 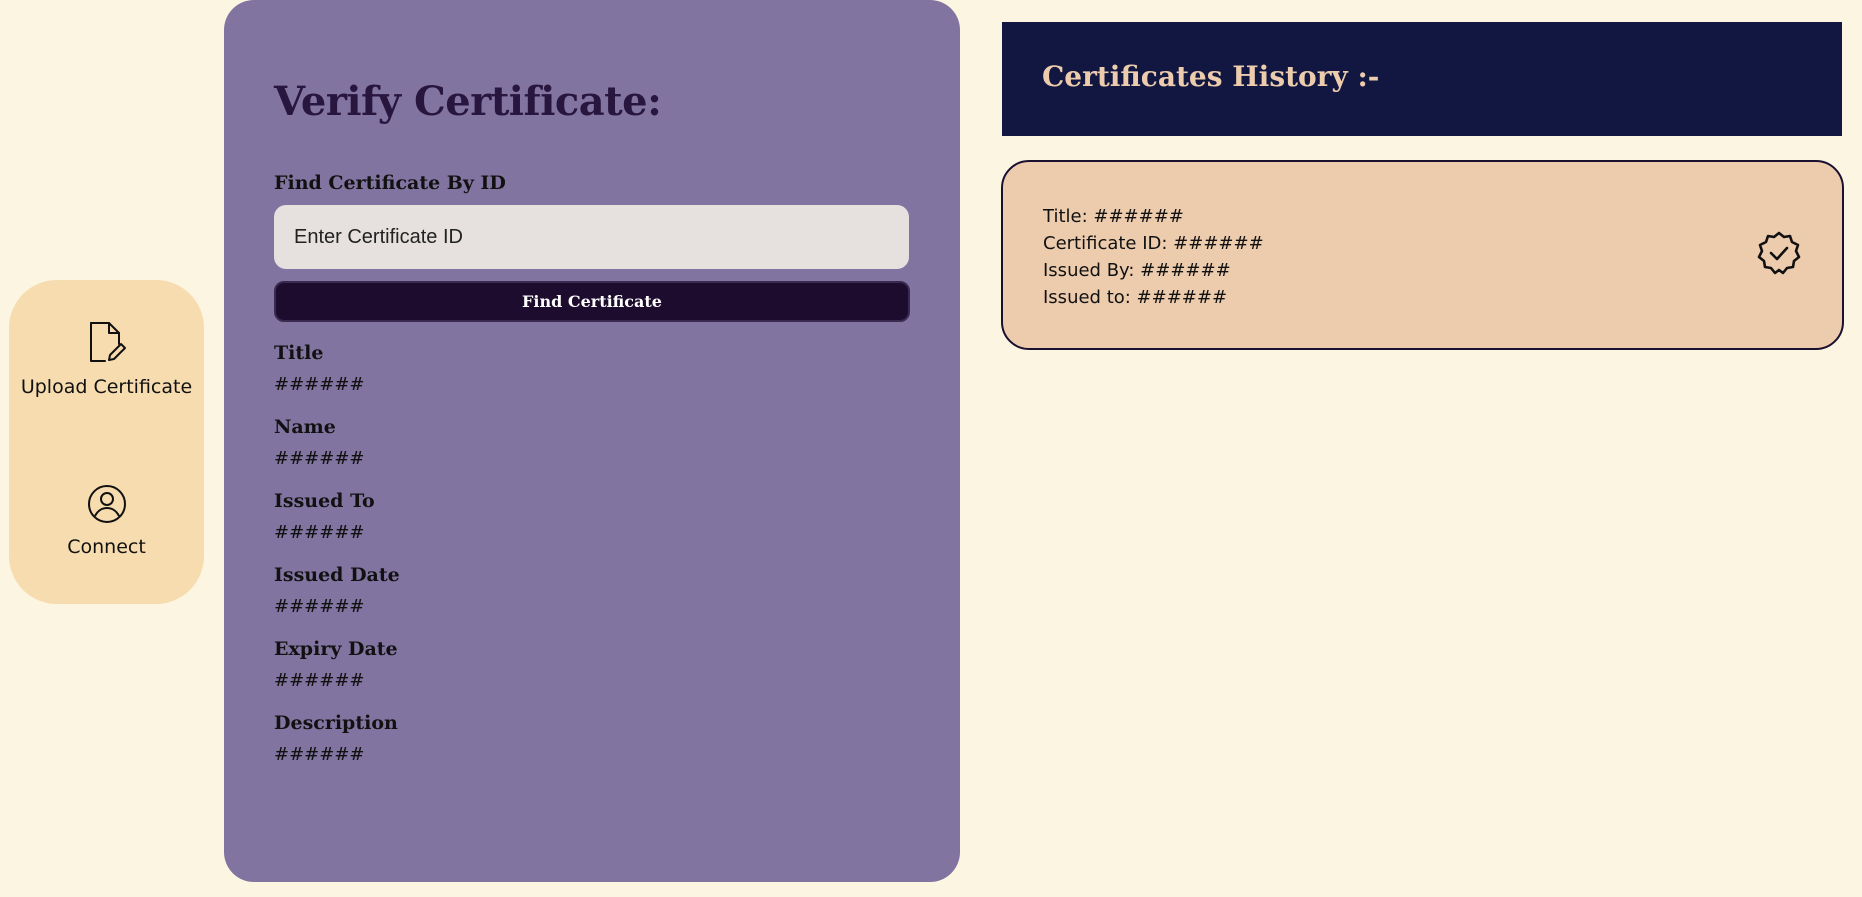 I want to click on sidebar-item-upload-certificate: Upload Certificate, so click(x=106, y=359).